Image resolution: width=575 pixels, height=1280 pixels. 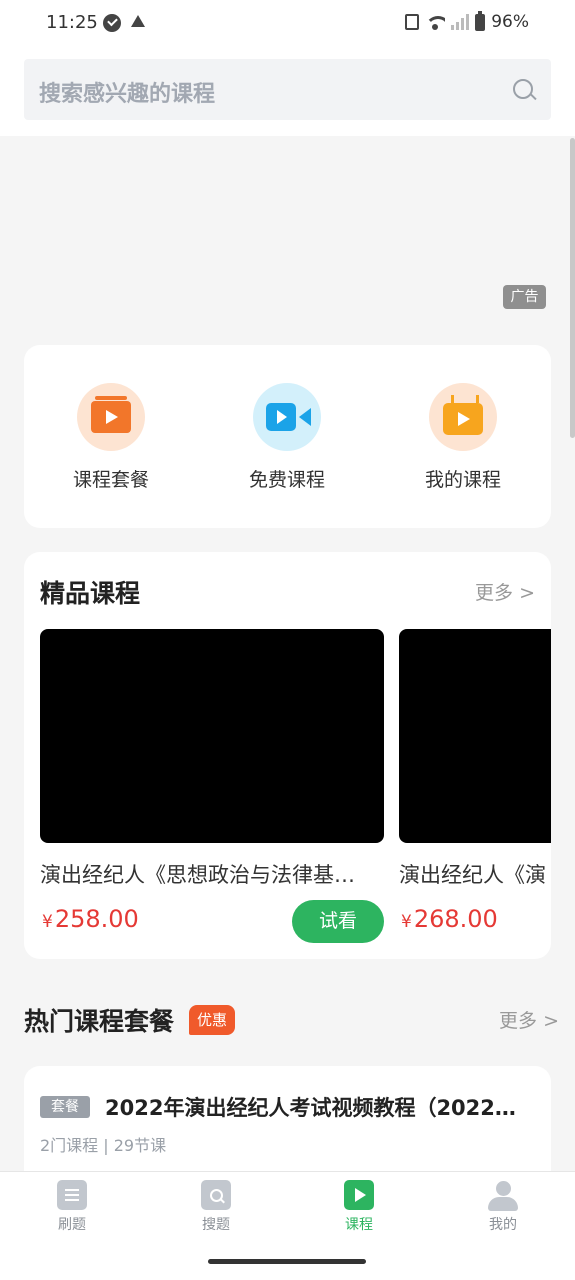 What do you see at coordinates (216, 1225) in the screenshot?
I see `tab-label: 搜题` at bounding box center [216, 1225].